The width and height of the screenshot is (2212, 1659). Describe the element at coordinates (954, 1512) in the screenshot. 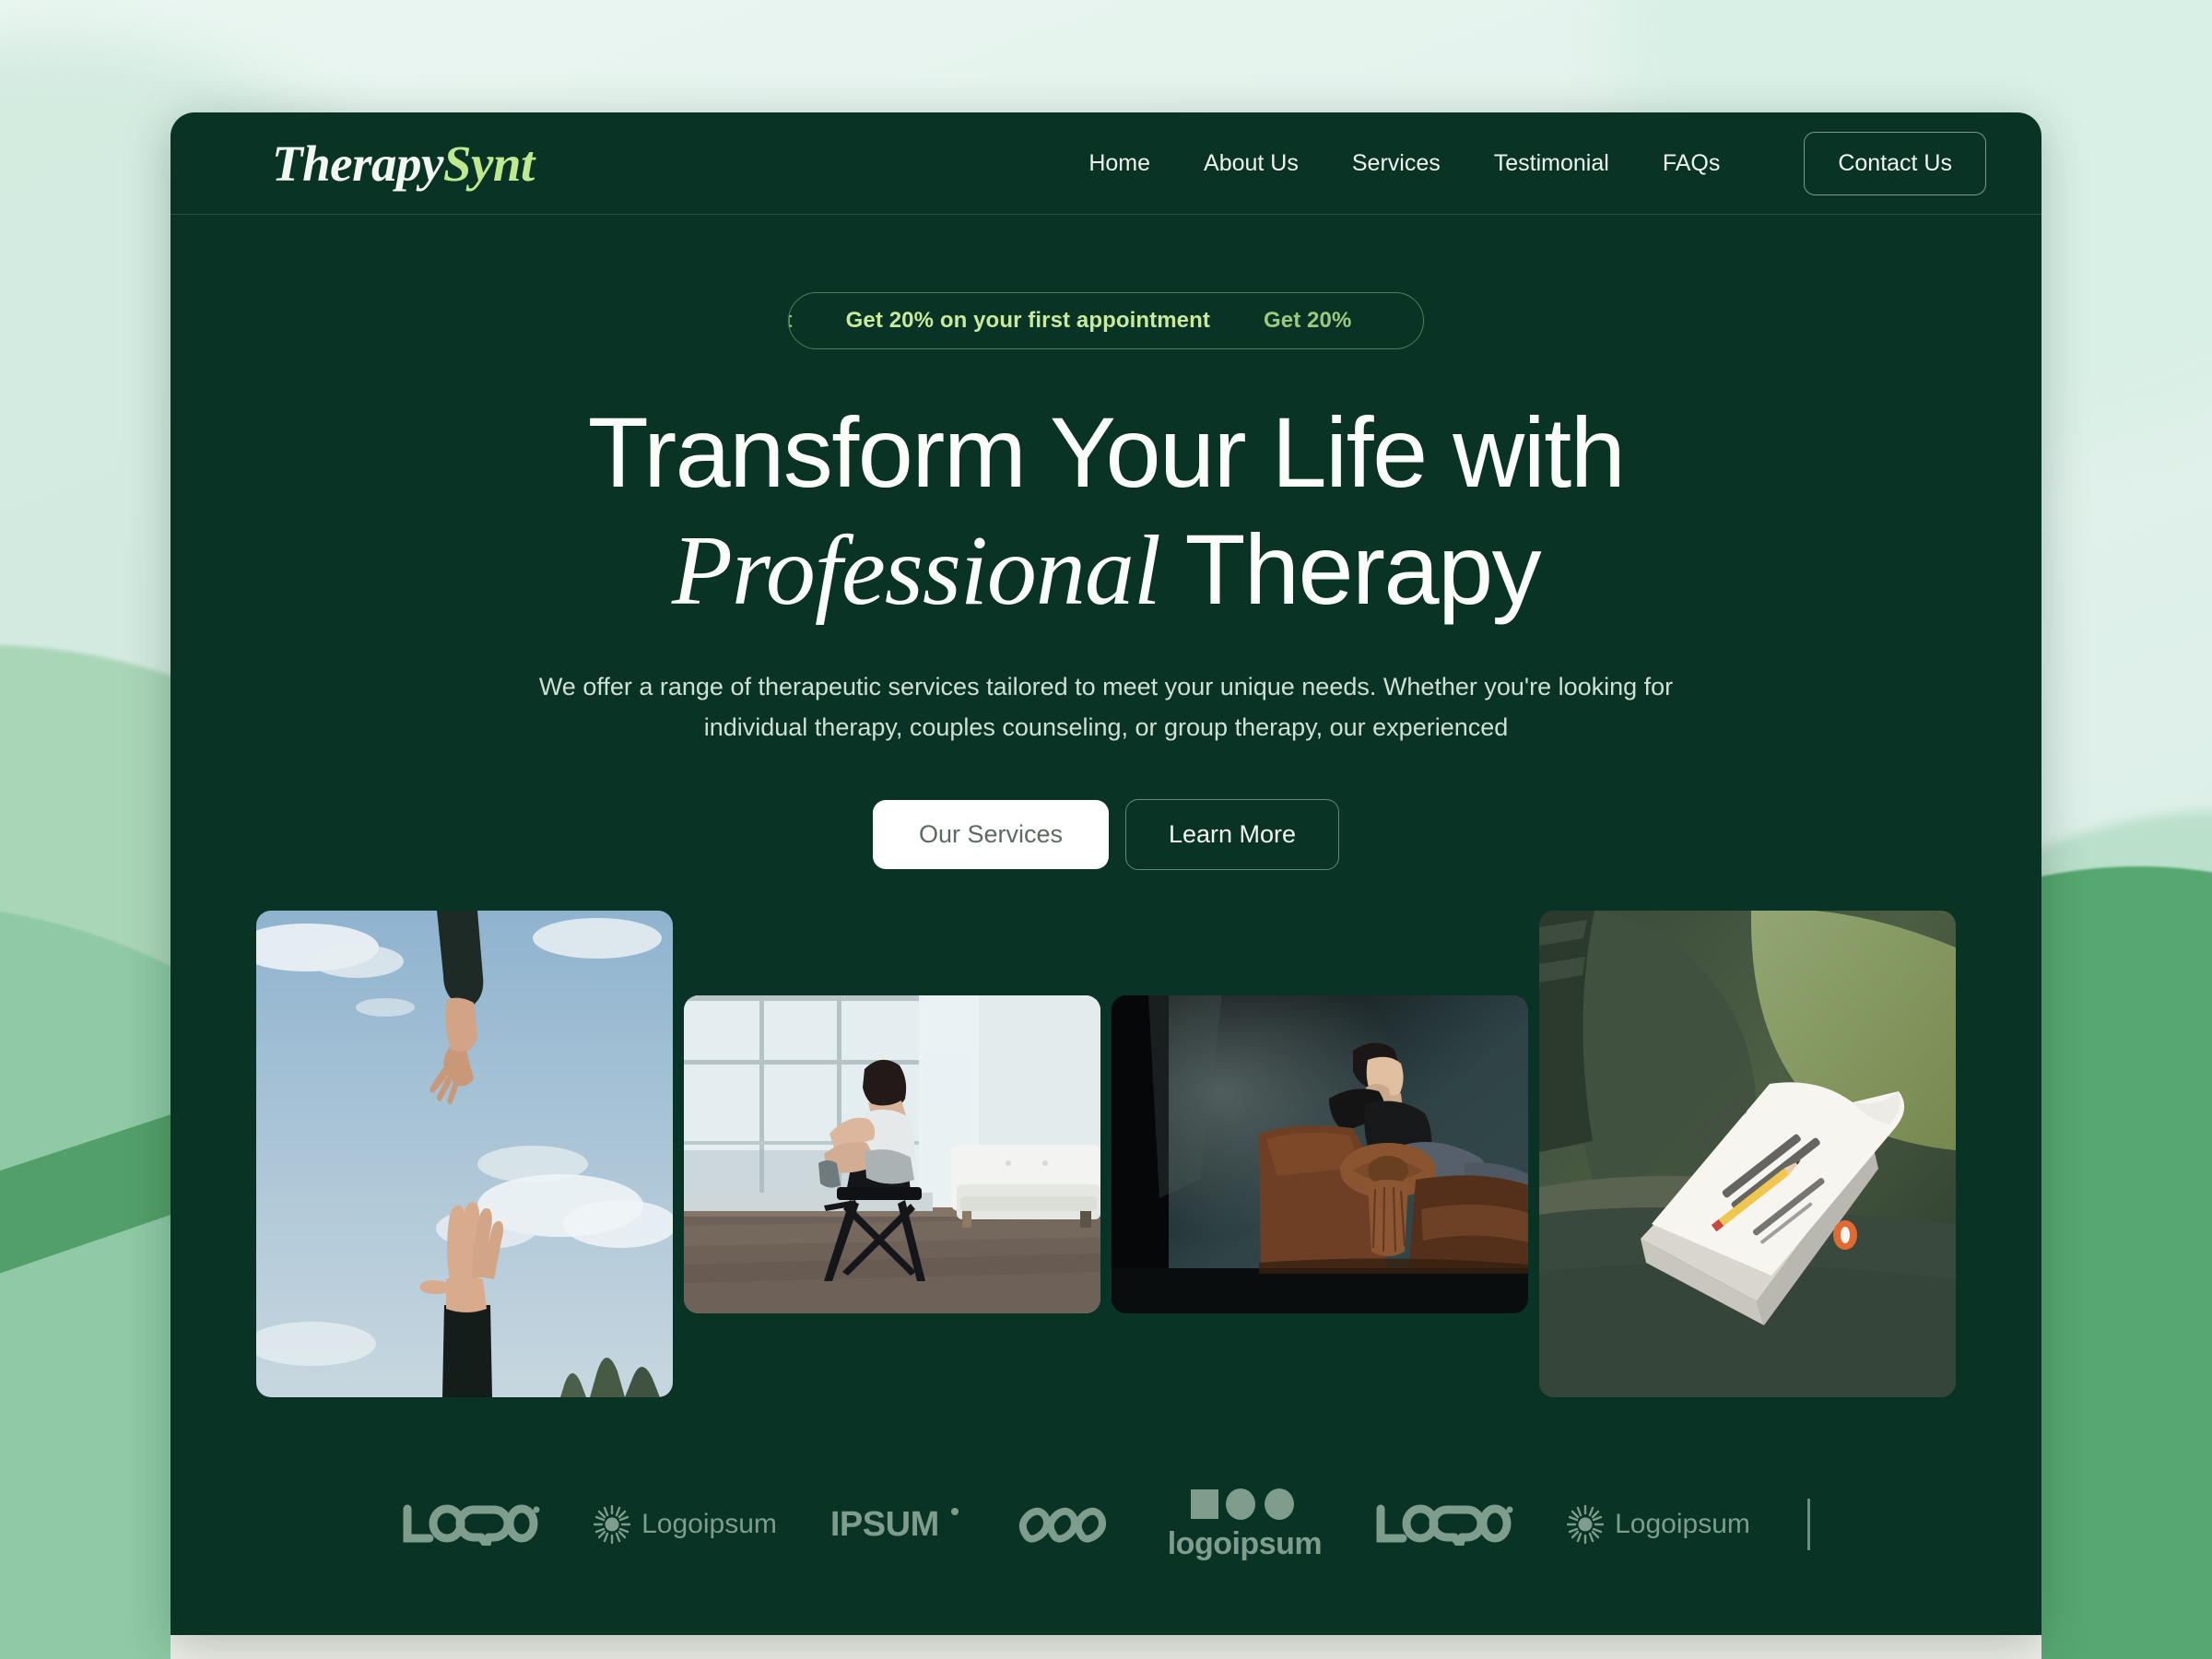

I see `dot-accent-icon` at that location.